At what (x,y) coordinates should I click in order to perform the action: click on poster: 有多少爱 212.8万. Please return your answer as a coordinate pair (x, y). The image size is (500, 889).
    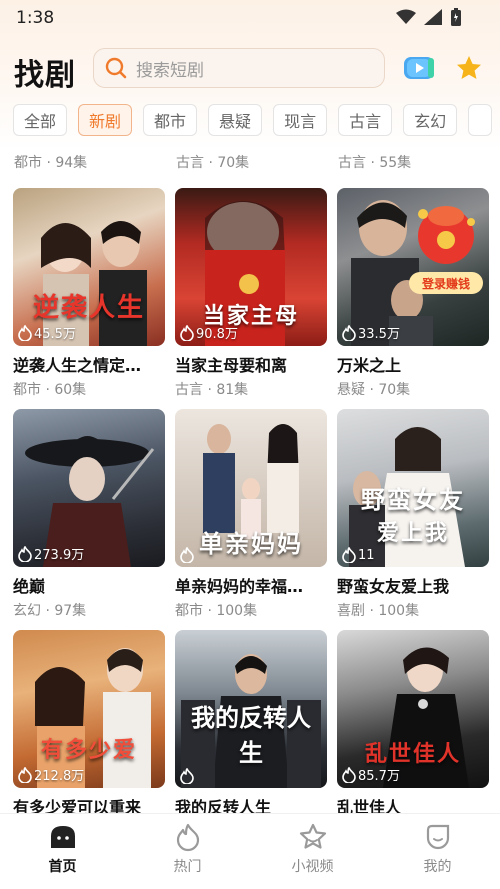
    Looking at the image, I should click on (89, 709).